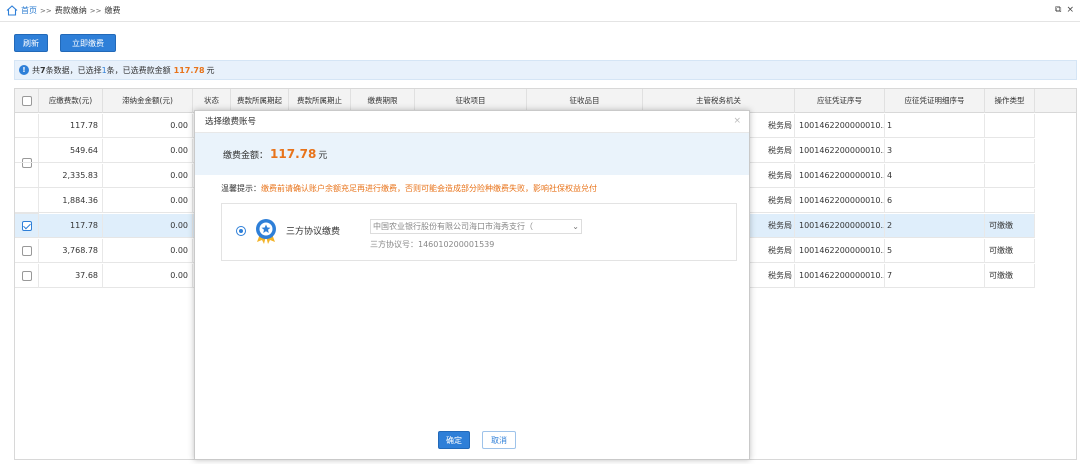 The image size is (1080, 464). Describe the element at coordinates (246, 155) in the screenshot. I see `payment-amount-label: 缴费金额：` at that location.